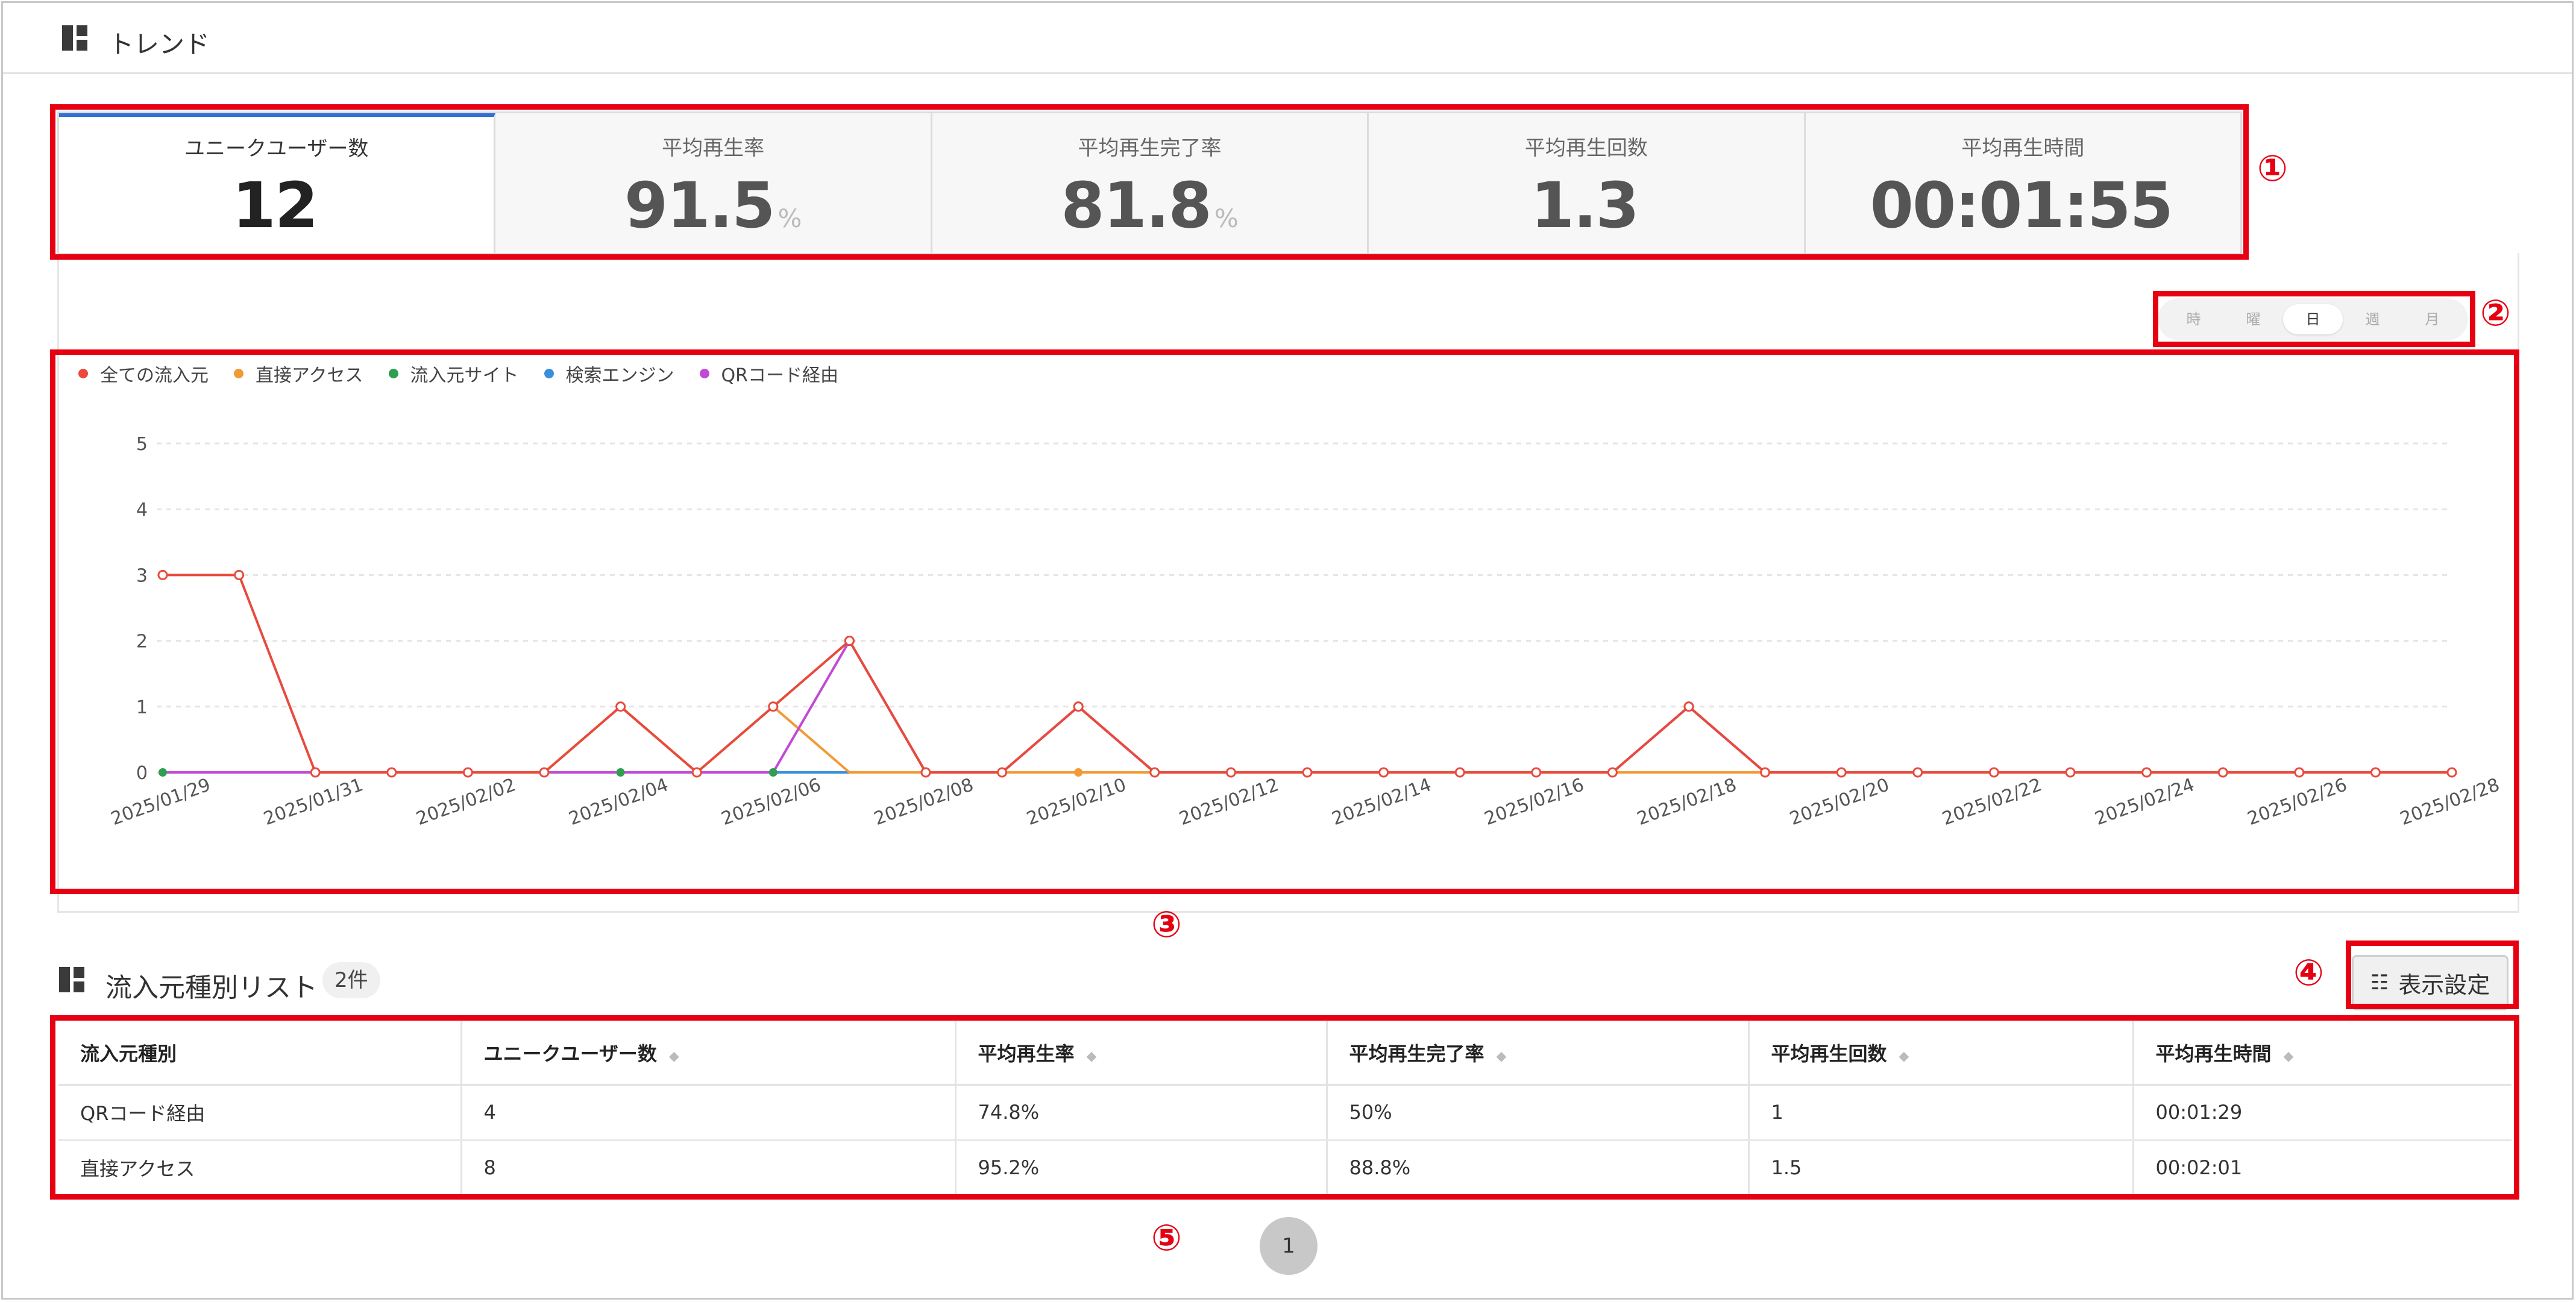  Describe the element at coordinates (1586, 148) in the screenshot. I see `tab-label: 平均再生回数` at that location.